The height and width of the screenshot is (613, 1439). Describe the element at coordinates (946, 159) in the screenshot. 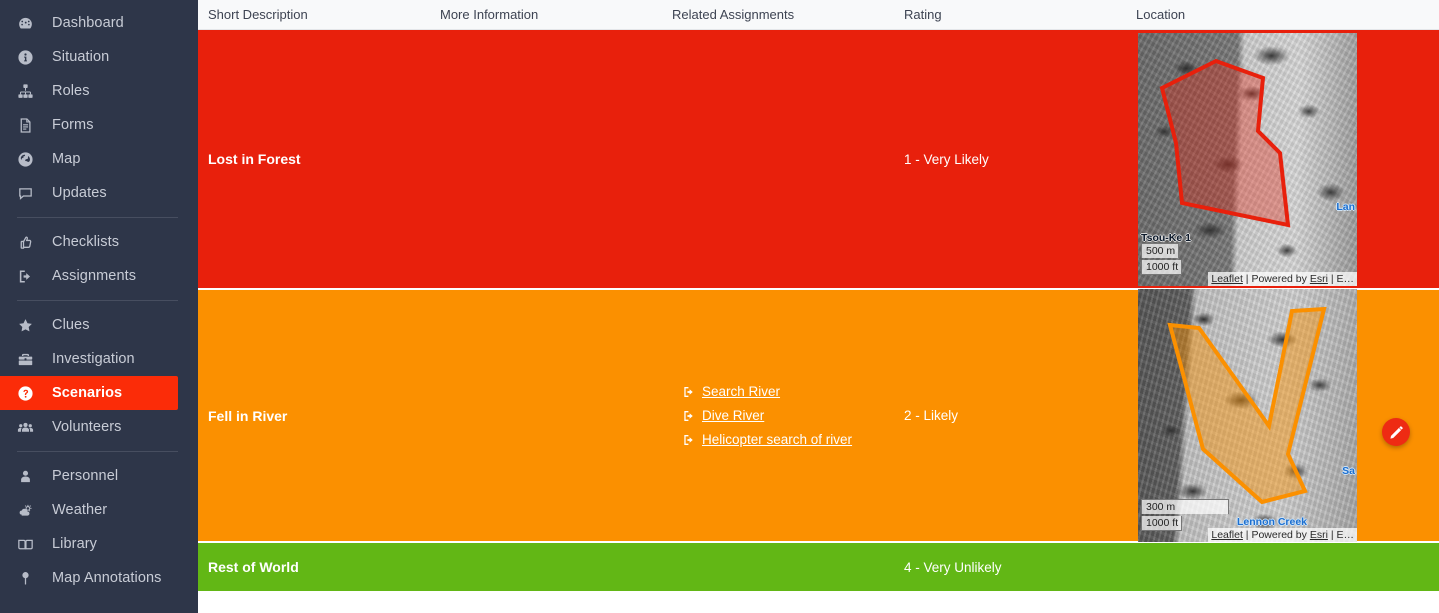

I see `cell-rating: 1 - Very Likely` at that location.